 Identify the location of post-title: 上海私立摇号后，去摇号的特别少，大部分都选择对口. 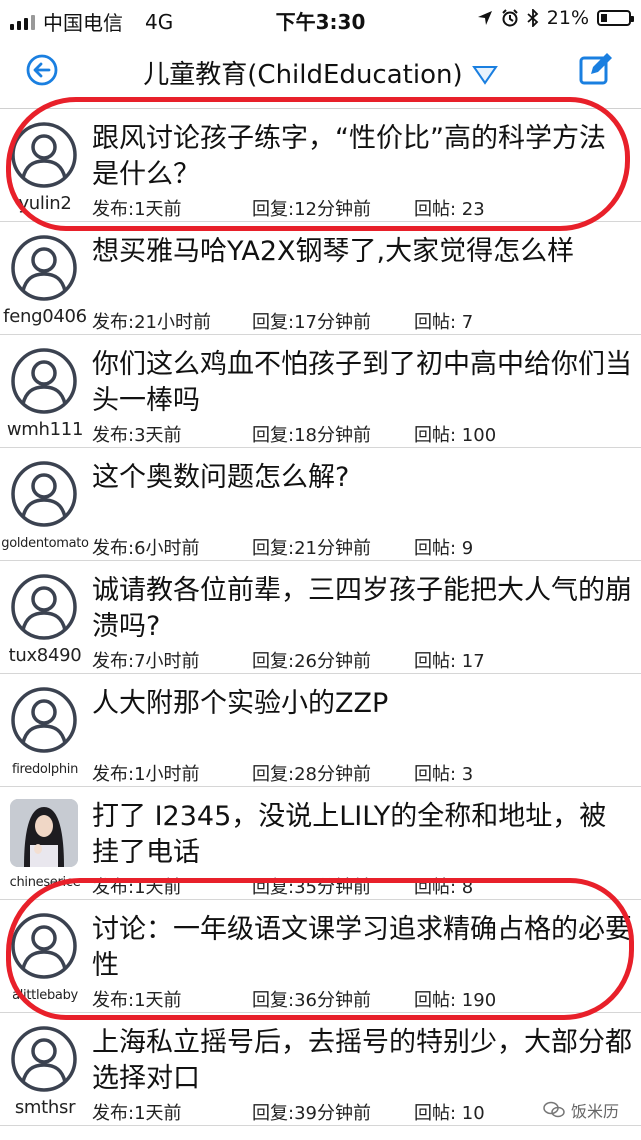
(362, 1061).